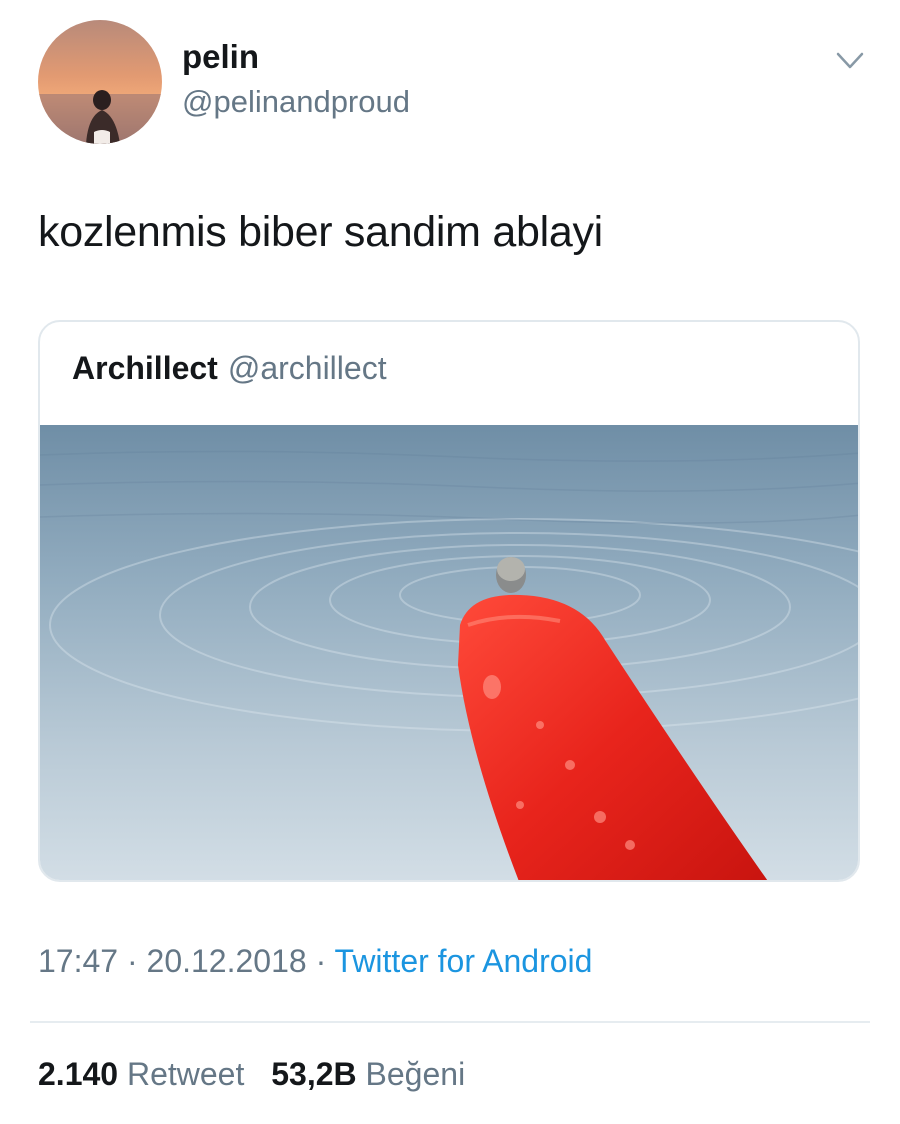  Describe the element at coordinates (313, 1074) in the screenshot. I see `like-count: 53,2B` at that location.